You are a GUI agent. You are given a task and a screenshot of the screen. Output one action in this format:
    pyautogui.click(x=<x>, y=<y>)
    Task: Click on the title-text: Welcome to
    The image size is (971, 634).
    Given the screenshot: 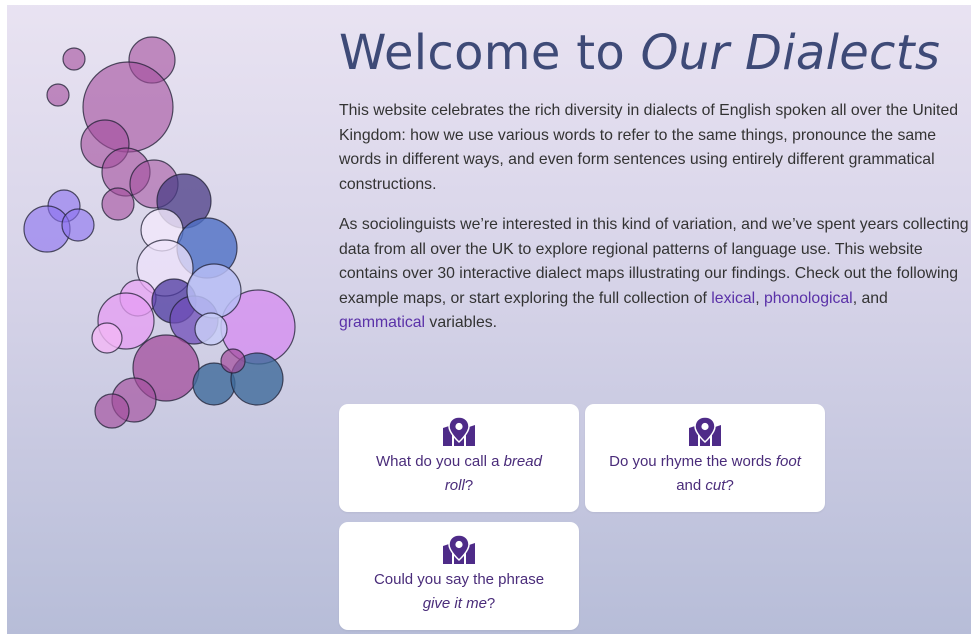 What is the action you would take?
    pyautogui.click(x=490, y=53)
    